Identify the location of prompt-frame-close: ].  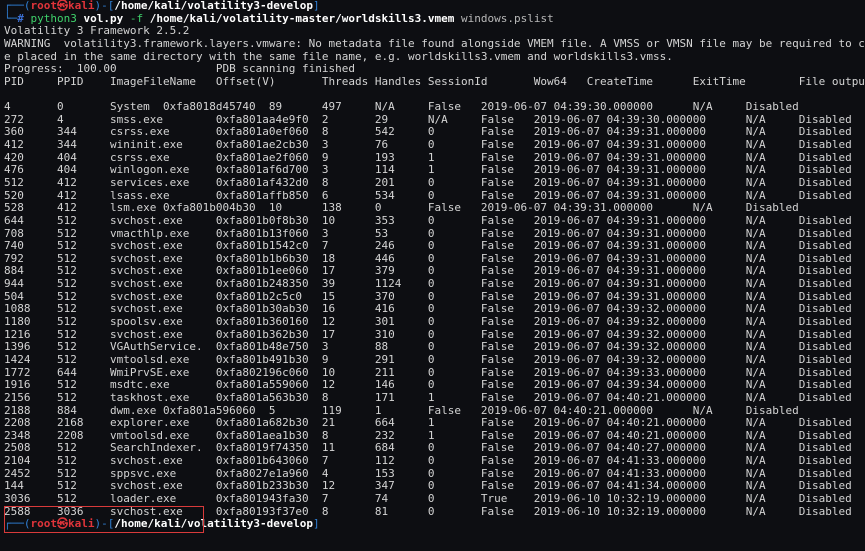
(316, 6).